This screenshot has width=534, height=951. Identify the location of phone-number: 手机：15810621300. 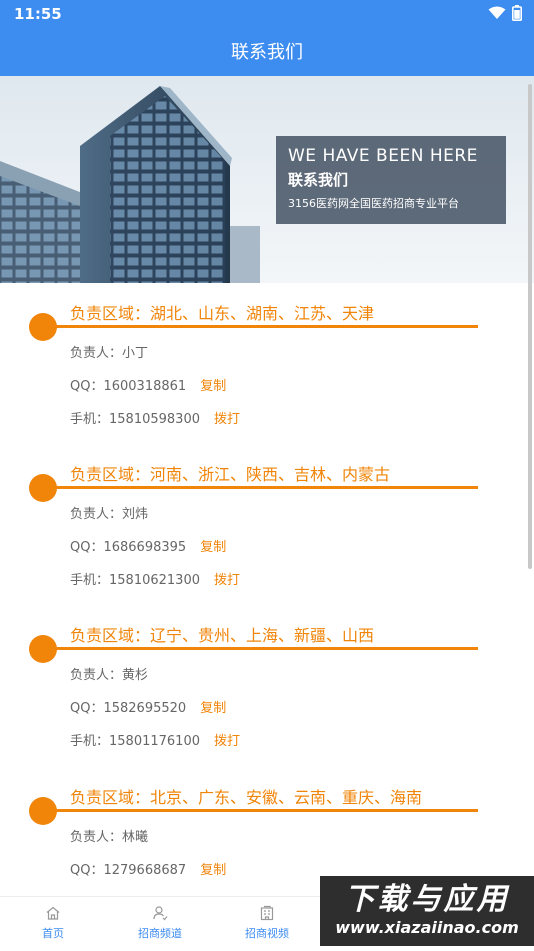
(135, 580).